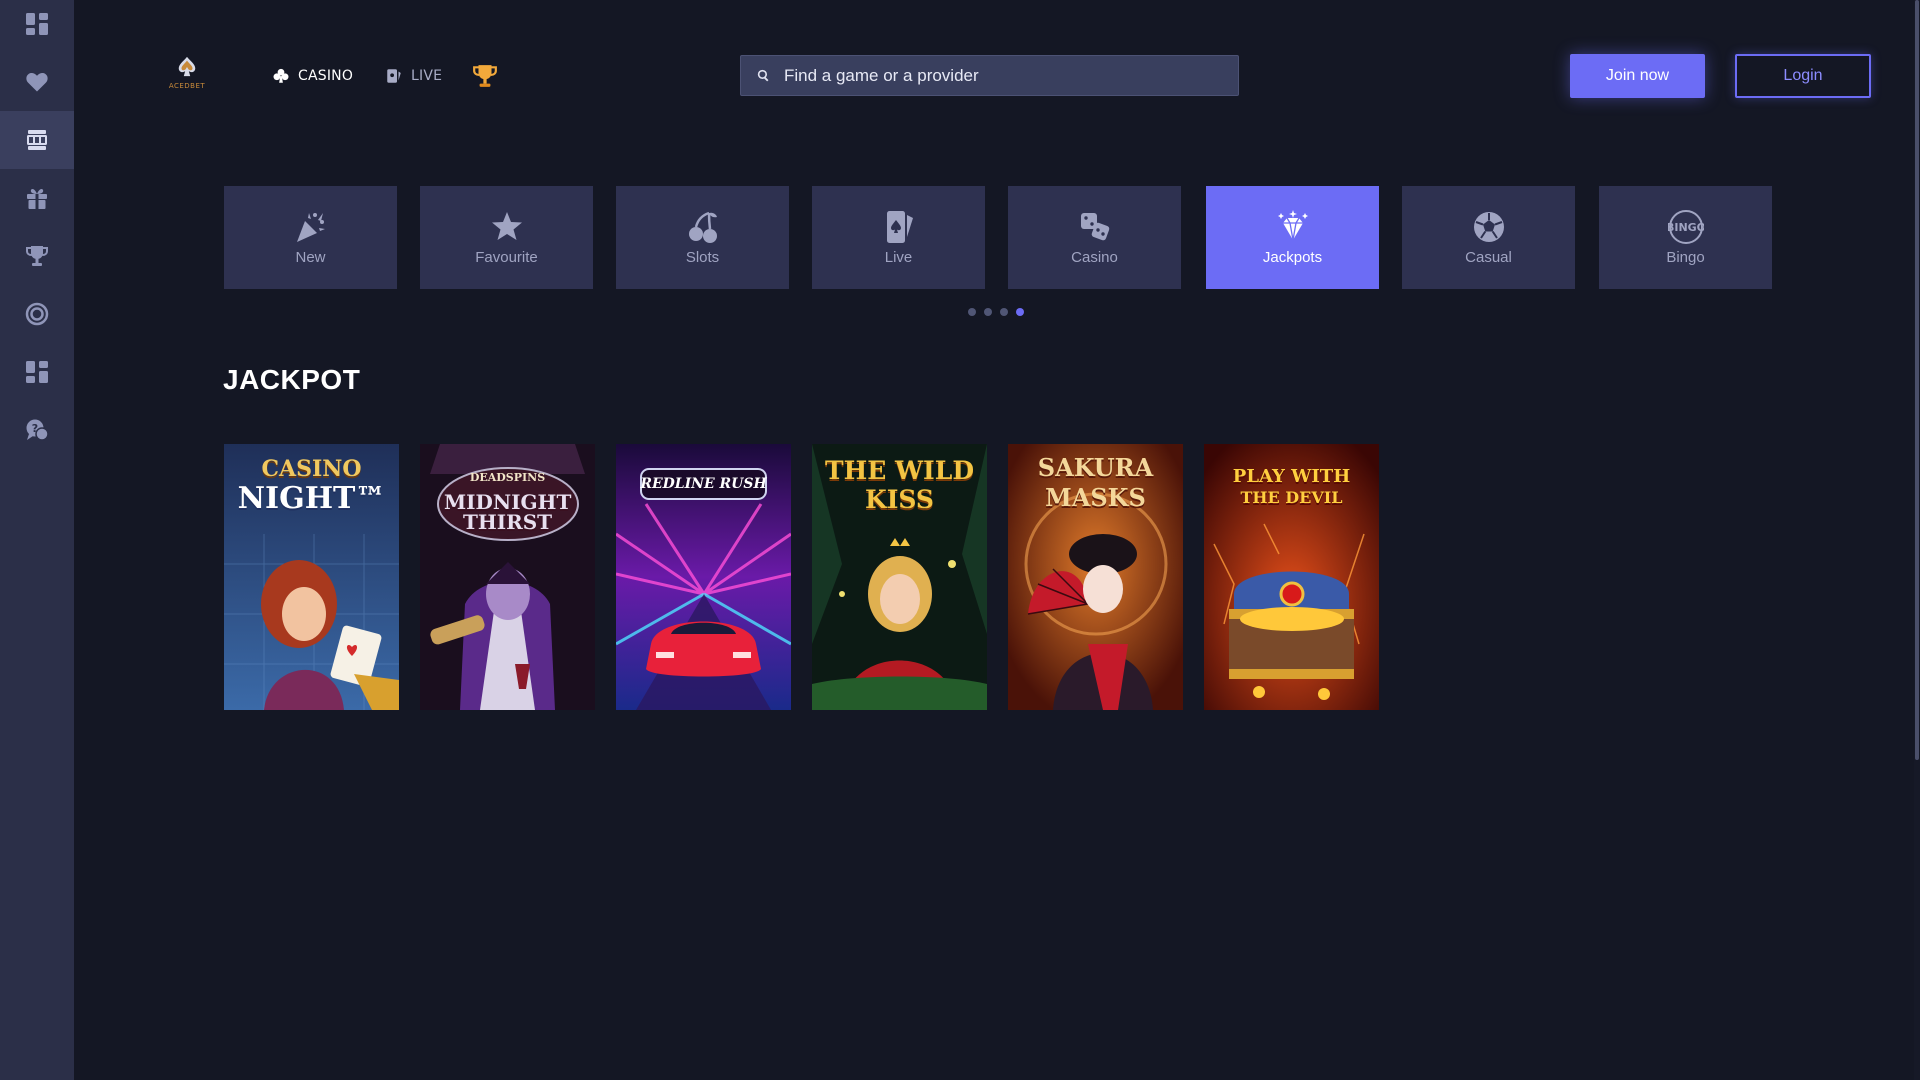  I want to click on search-bar, so click(989, 75).